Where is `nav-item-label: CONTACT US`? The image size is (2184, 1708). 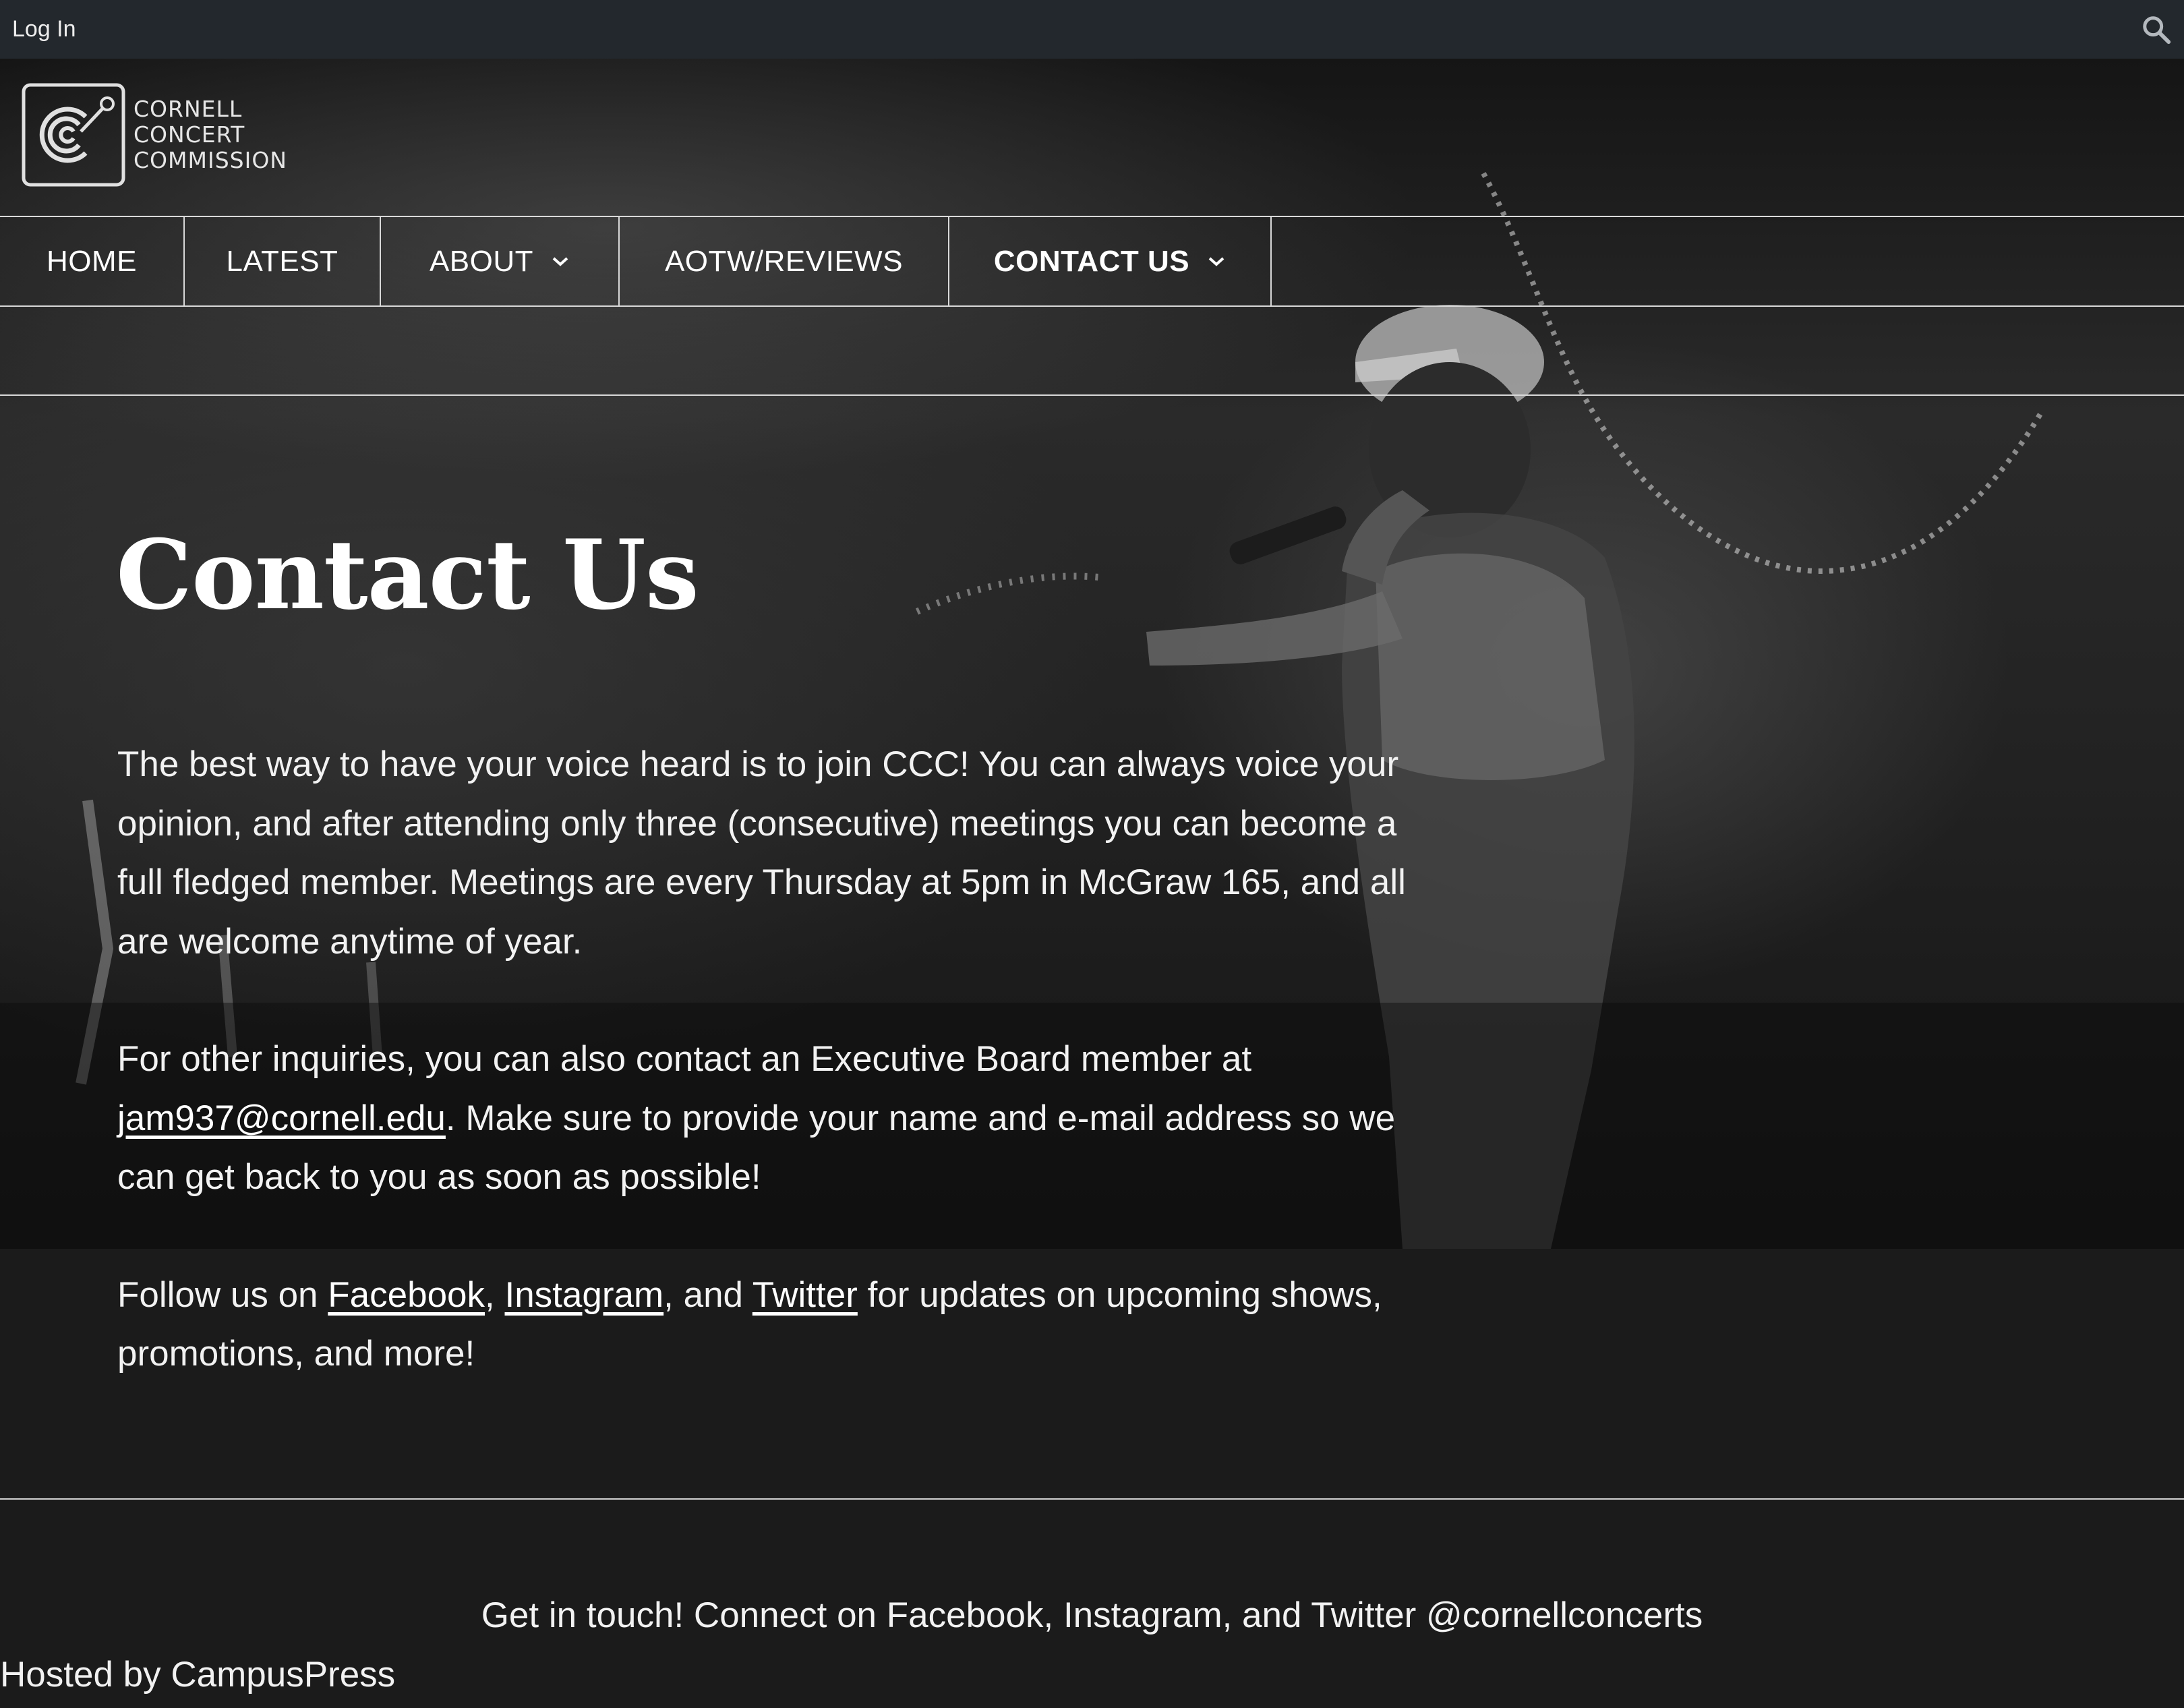
nav-item-label: CONTACT US is located at coordinates (1091, 261).